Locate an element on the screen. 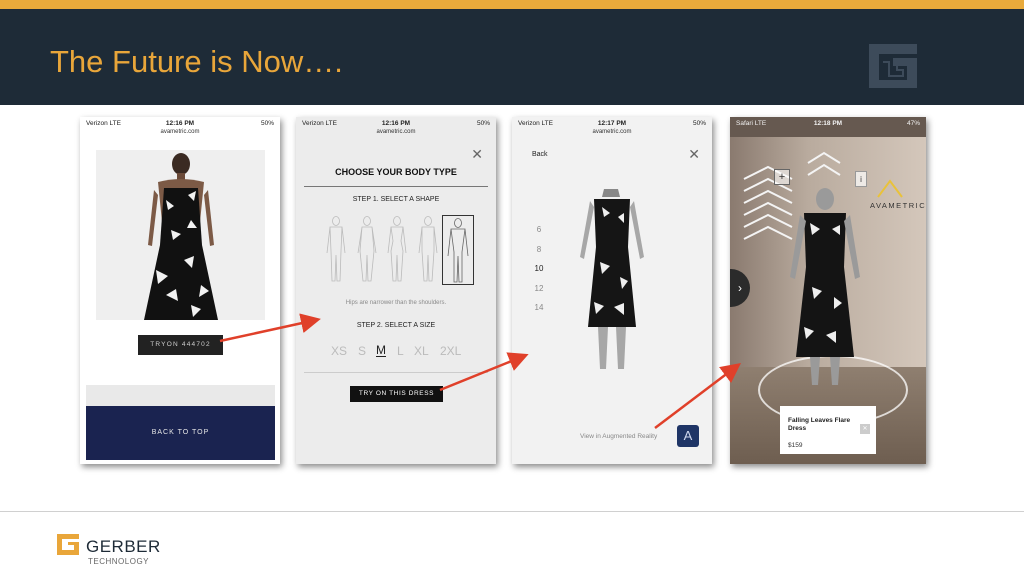 This screenshot has width=1024, height=576. try-on-dress-button: TRY ON THIS DRESS is located at coordinates (396, 394).